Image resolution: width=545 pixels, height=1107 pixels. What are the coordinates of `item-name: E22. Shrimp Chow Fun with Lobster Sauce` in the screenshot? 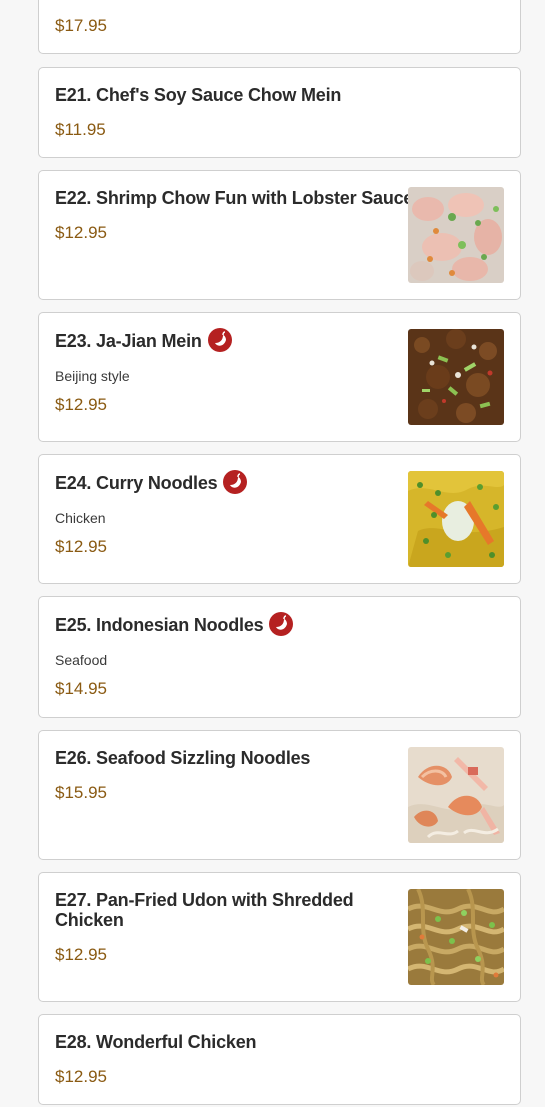 It's located at (234, 198).